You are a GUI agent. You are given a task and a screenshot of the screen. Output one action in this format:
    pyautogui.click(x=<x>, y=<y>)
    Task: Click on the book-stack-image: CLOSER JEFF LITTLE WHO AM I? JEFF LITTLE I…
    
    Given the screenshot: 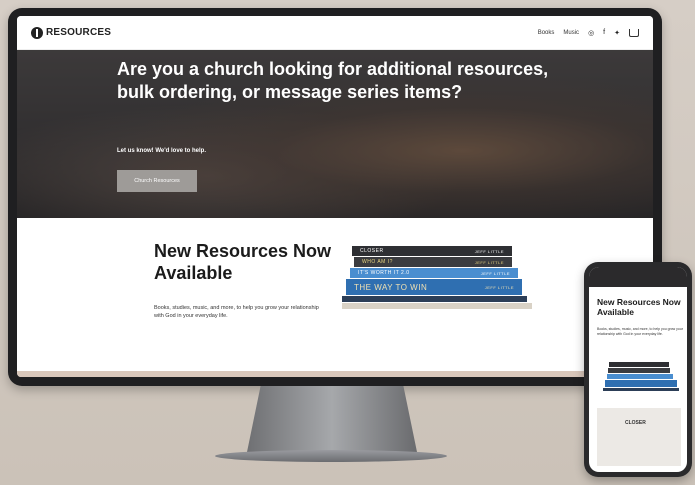 What is the action you would take?
    pyautogui.click(x=442, y=278)
    